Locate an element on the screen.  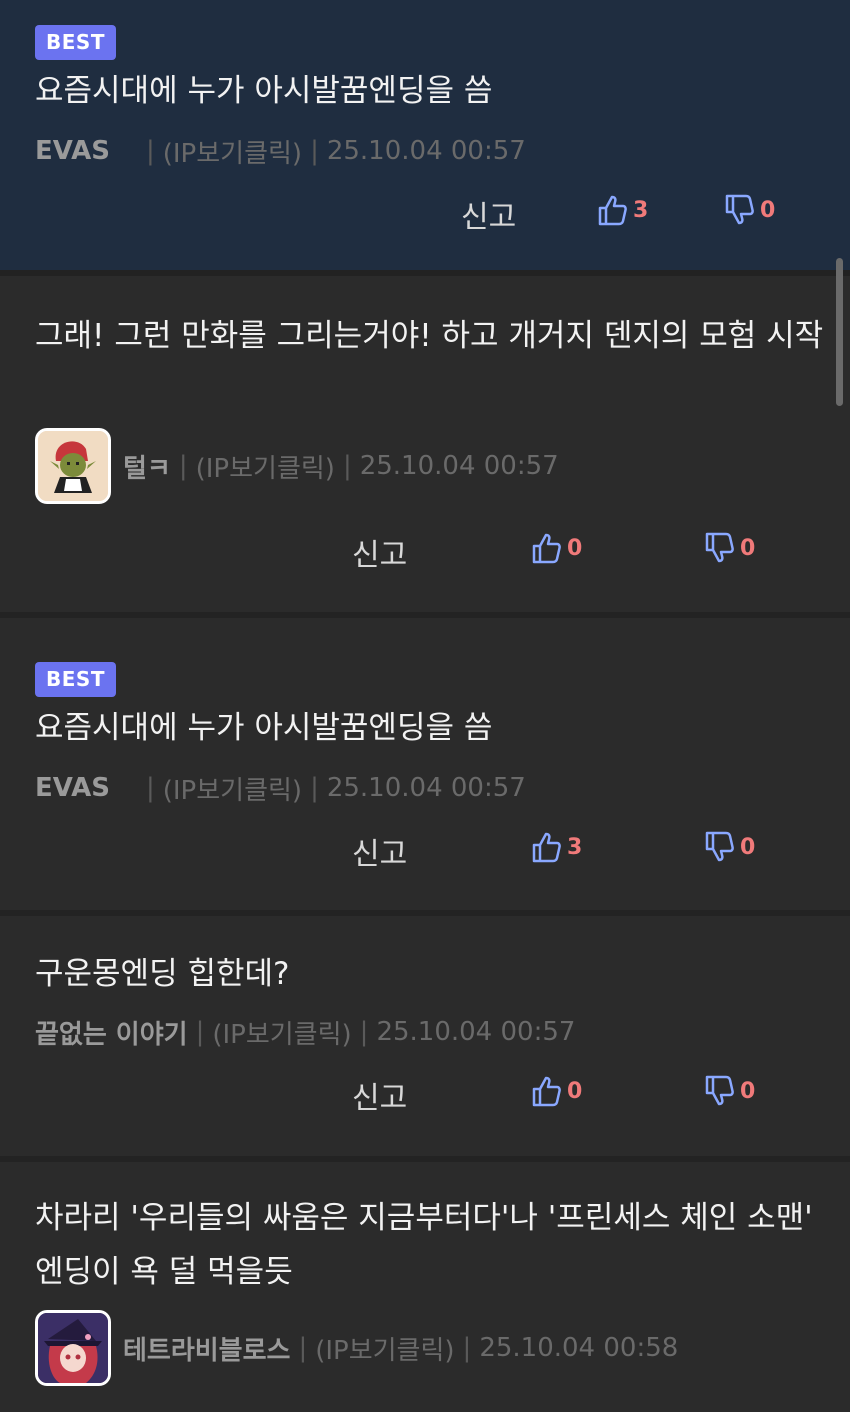
comment-meta: 털ㅋ | (IP보기클릭) | 25.10.04 00:57 is located at coordinates (297, 466).